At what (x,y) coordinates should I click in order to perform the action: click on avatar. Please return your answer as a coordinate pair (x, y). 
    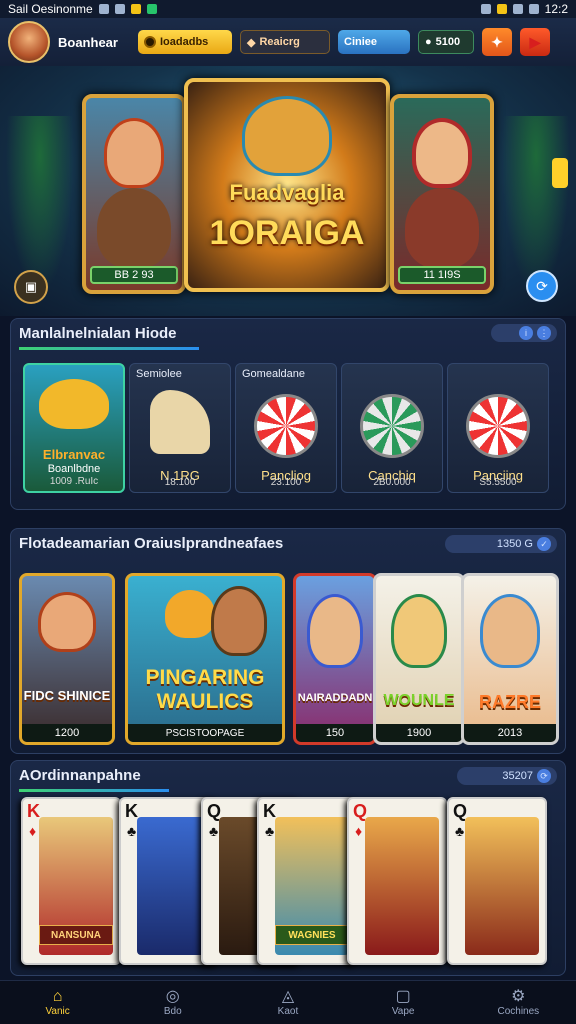
    Looking at the image, I should click on (29, 42).